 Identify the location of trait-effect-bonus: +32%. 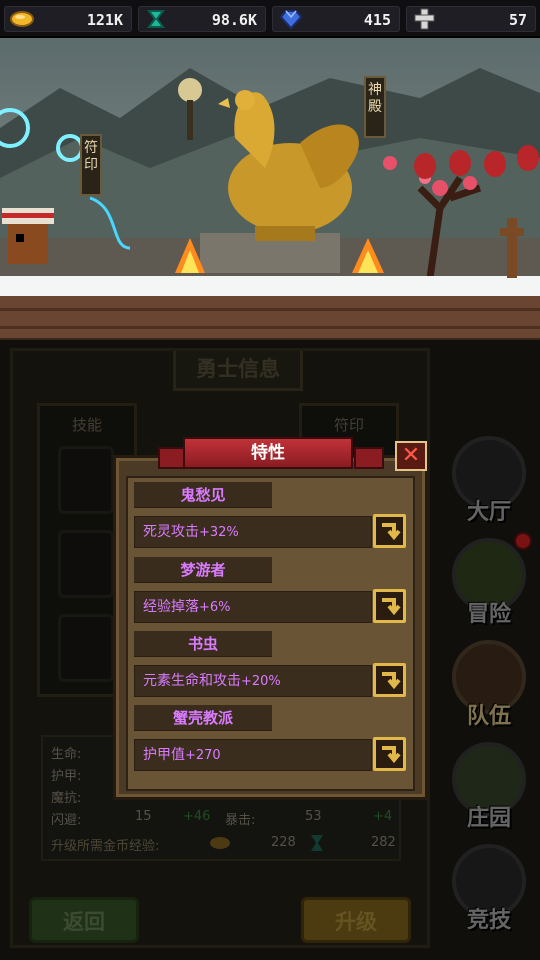
(219, 532).